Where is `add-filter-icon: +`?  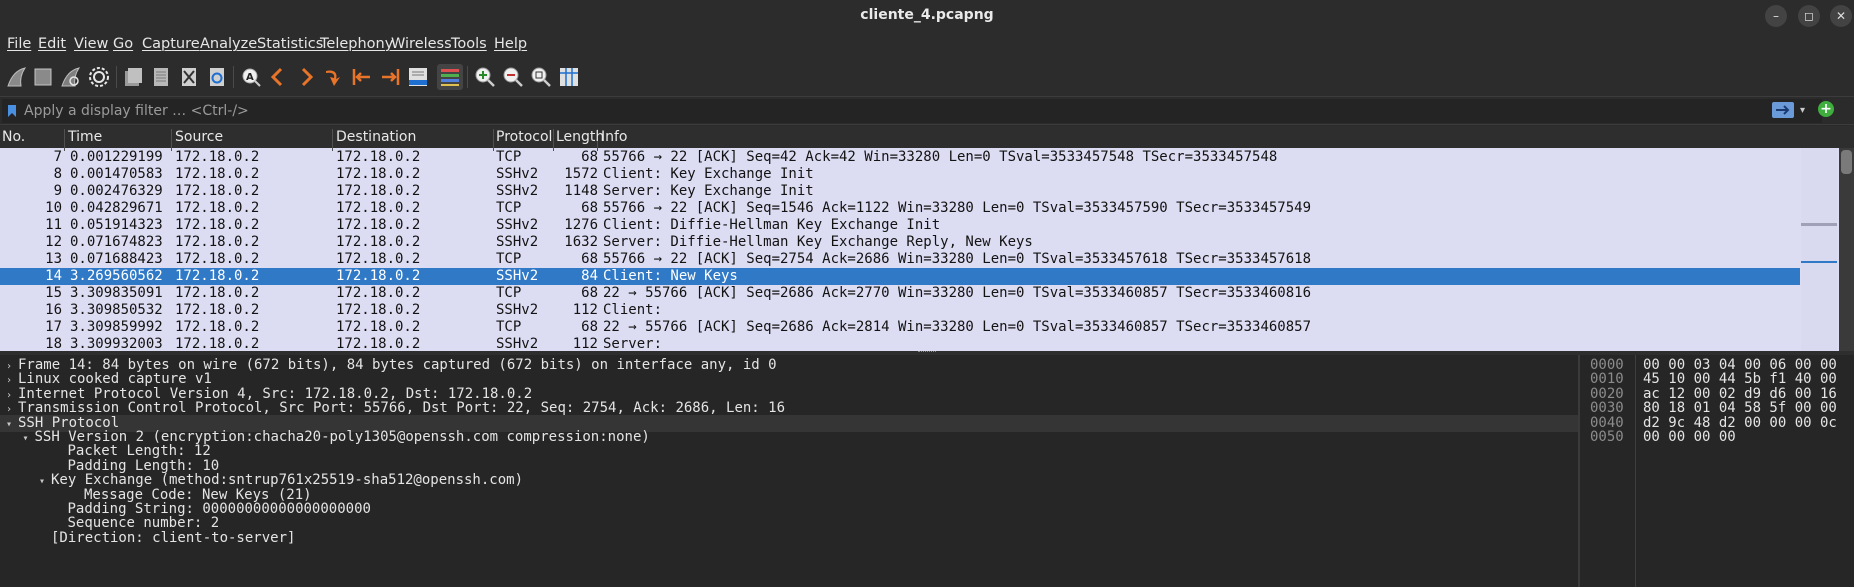
add-filter-icon: + is located at coordinates (1826, 109).